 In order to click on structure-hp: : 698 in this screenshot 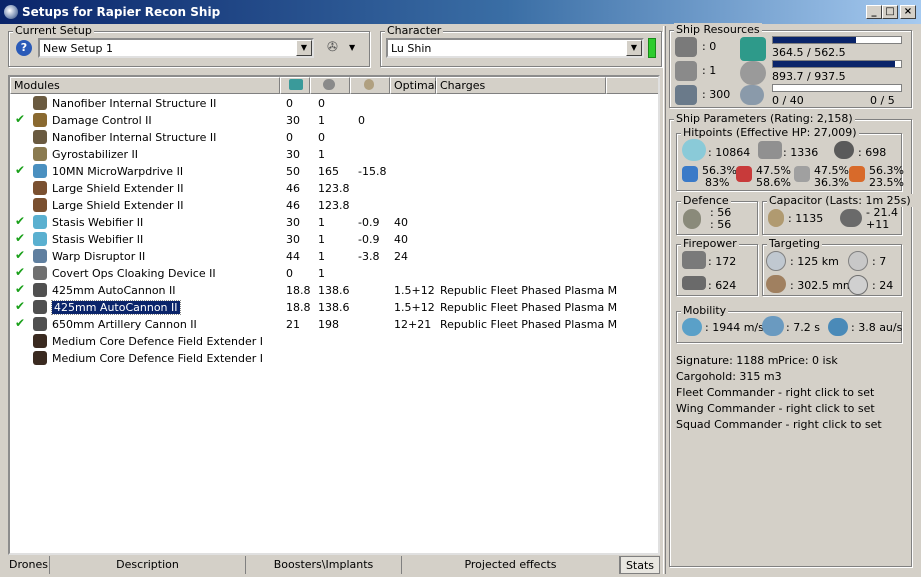, I will do `click(872, 152)`.